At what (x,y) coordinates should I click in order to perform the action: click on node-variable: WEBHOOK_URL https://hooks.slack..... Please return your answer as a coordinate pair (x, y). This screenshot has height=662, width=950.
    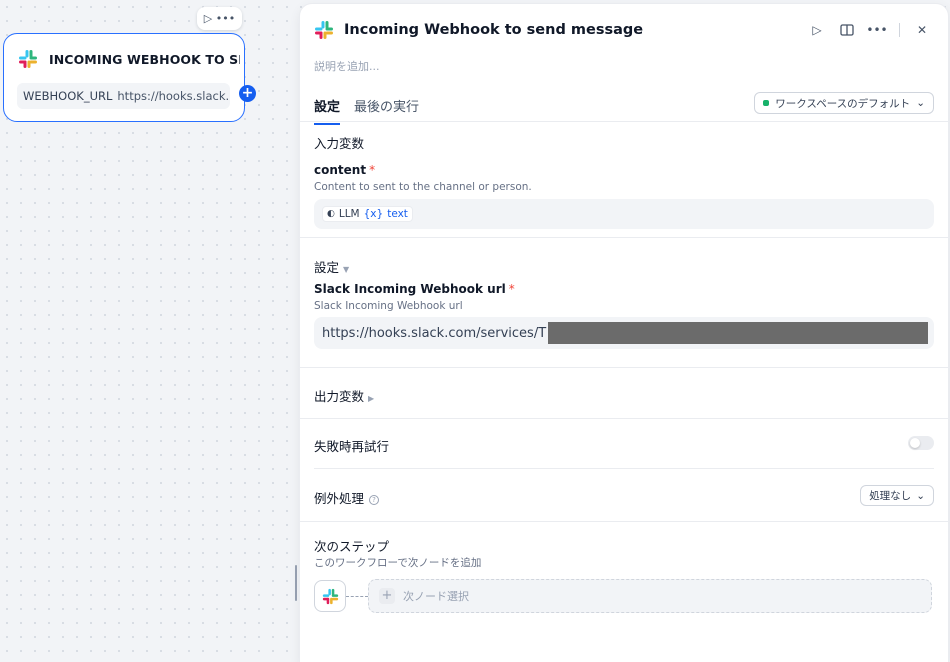
    Looking at the image, I should click on (123, 96).